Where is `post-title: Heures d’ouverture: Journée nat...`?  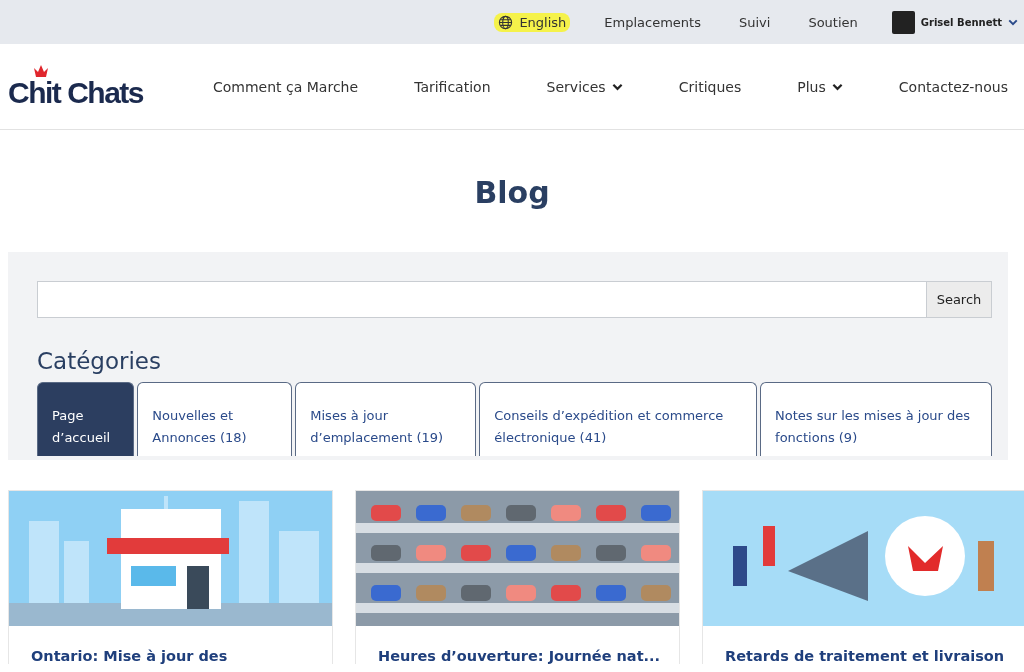 post-title: Heures d’ouverture: Journée nat... is located at coordinates (517, 645).